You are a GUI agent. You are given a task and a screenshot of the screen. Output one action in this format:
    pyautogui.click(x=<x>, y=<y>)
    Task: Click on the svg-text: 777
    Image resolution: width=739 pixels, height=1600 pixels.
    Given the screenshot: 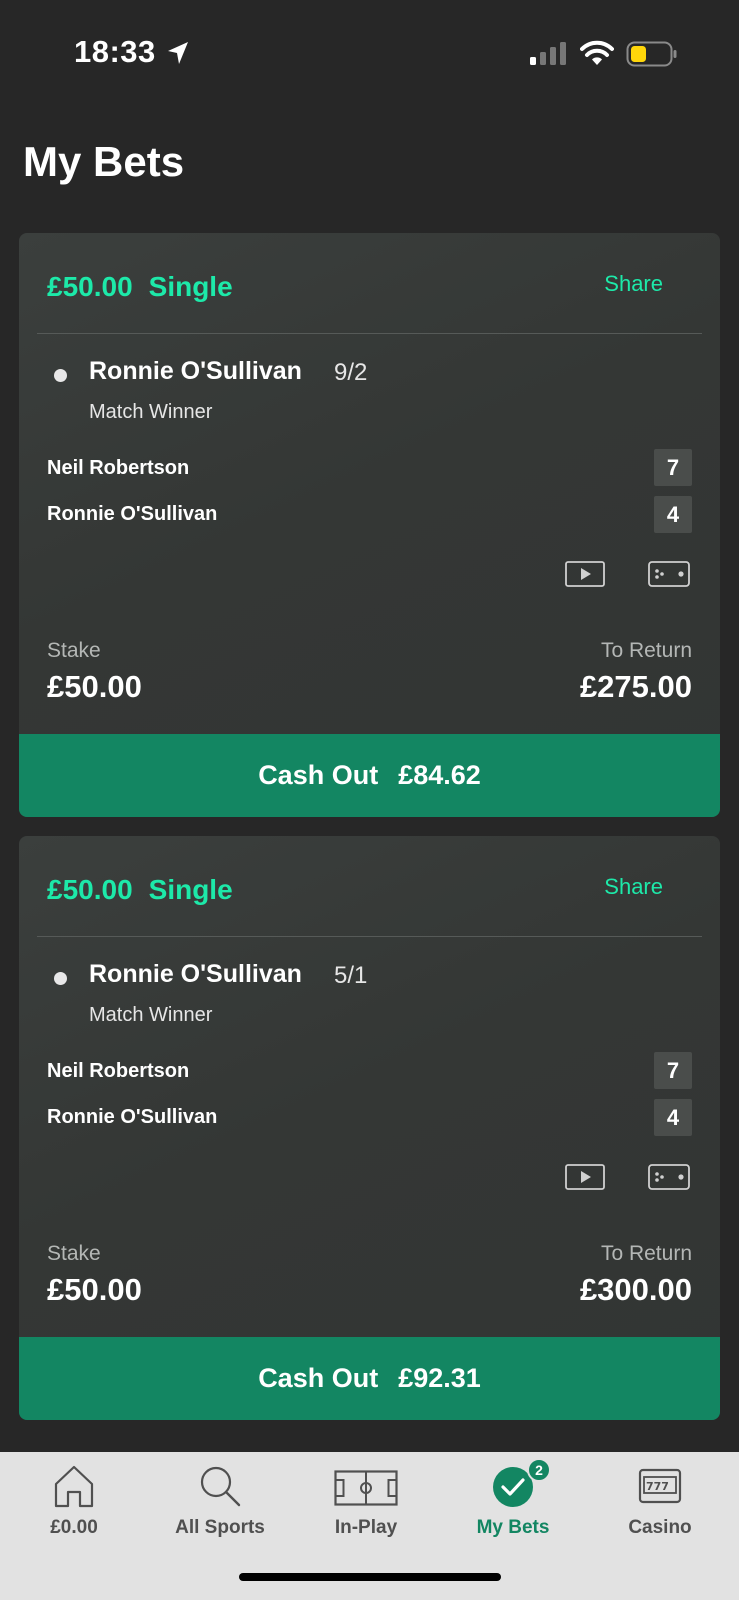 What is the action you would take?
    pyautogui.click(x=657, y=1486)
    